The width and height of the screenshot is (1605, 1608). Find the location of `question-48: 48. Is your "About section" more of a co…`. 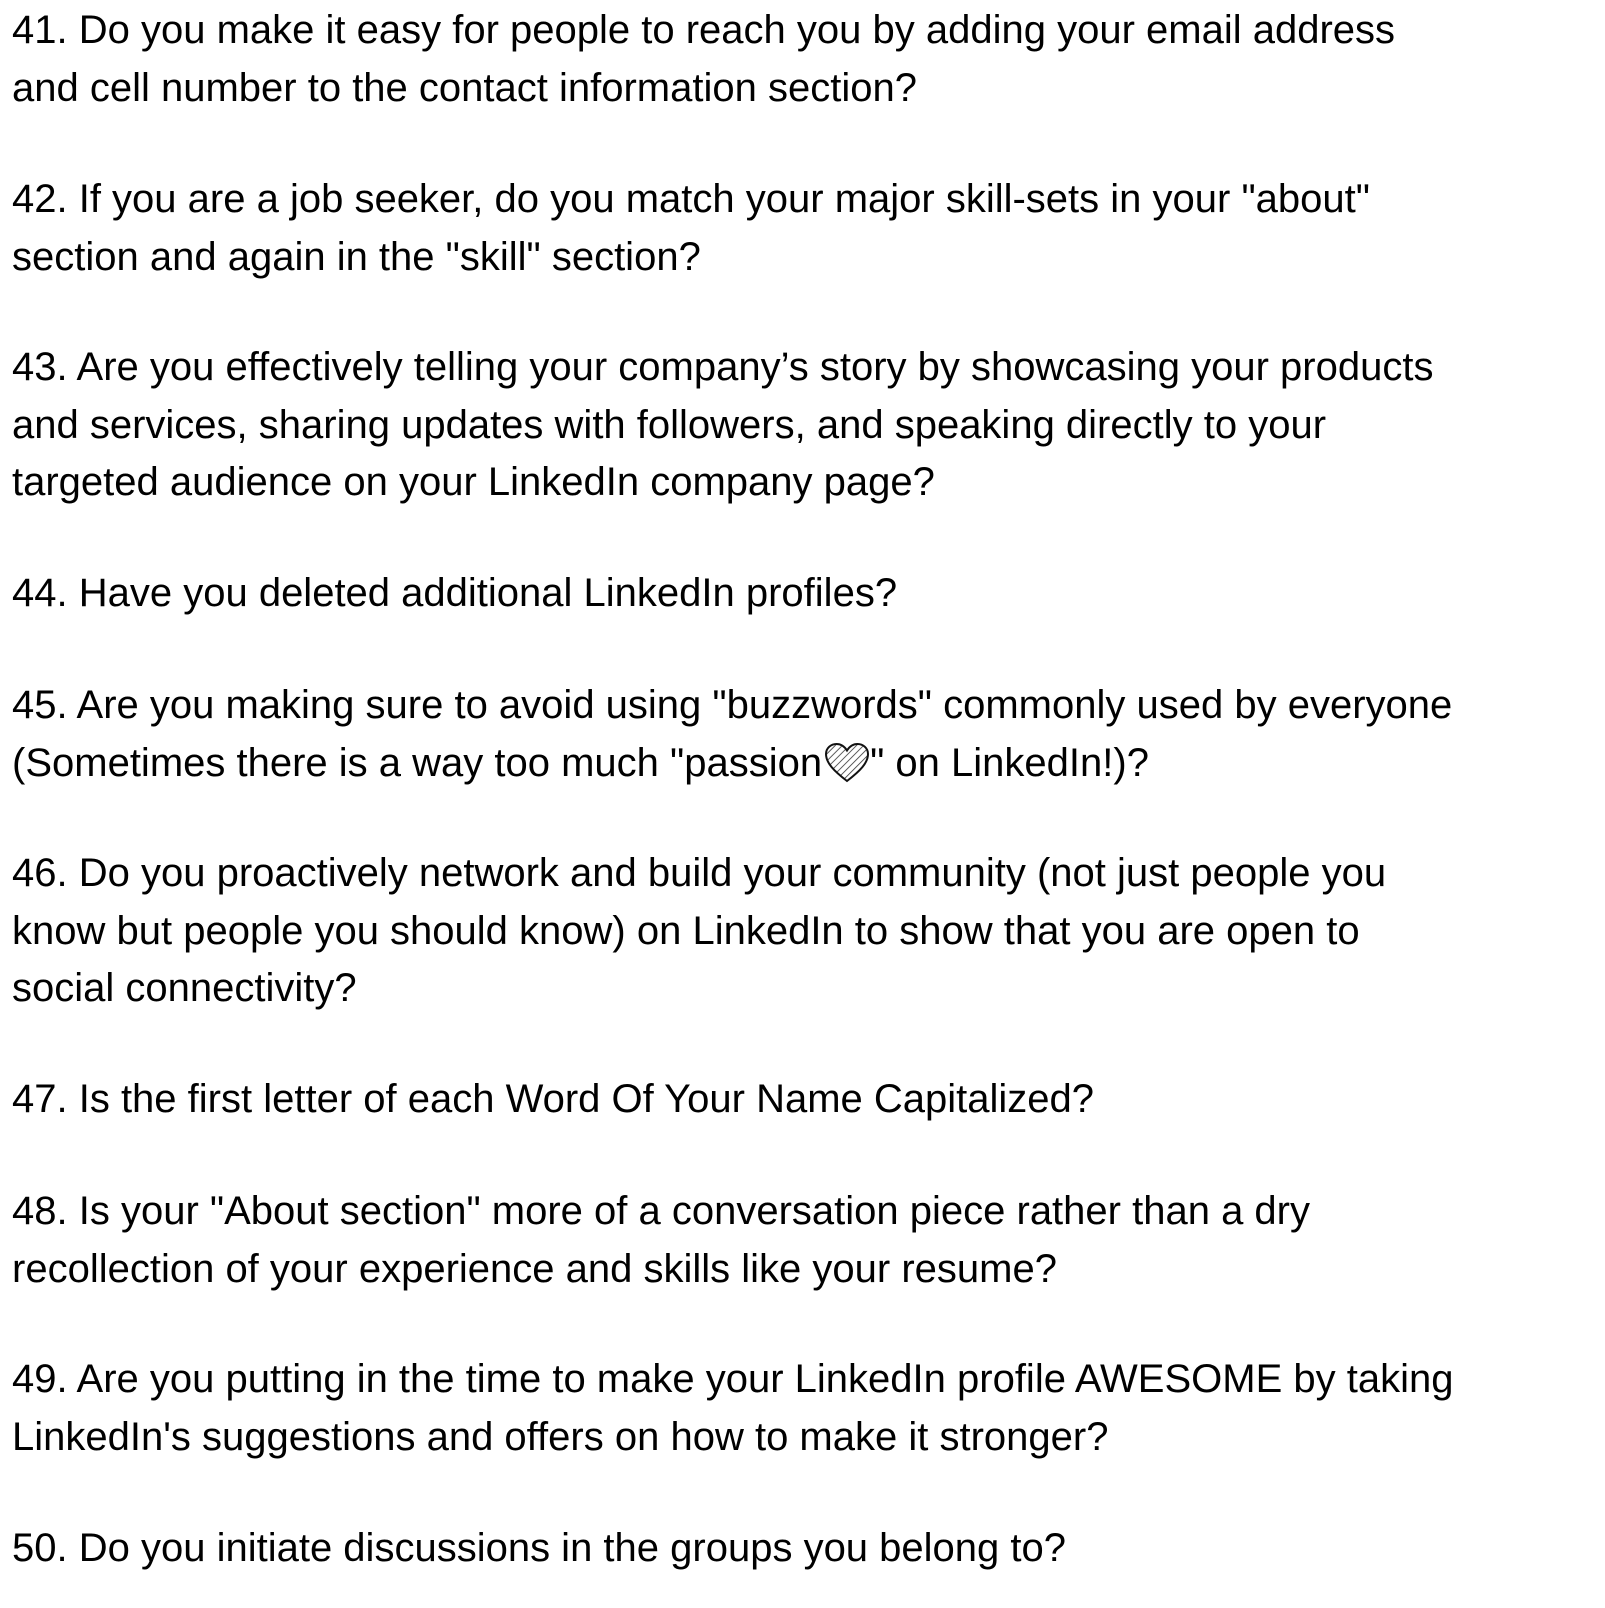

question-48: 48. Is your "About section" more of a co… is located at coordinates (807, 1240).